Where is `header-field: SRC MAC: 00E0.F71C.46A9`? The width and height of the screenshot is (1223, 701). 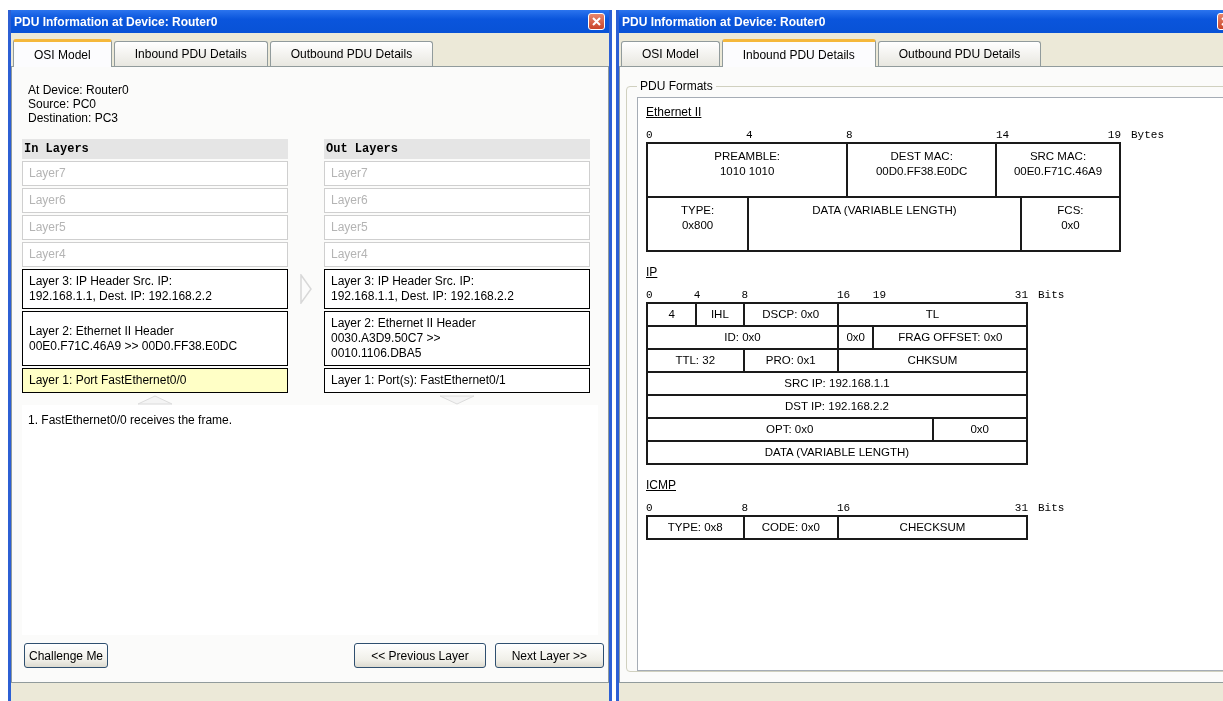
header-field: SRC MAC: 00E0.F71C.46A9 is located at coordinates (1057, 170).